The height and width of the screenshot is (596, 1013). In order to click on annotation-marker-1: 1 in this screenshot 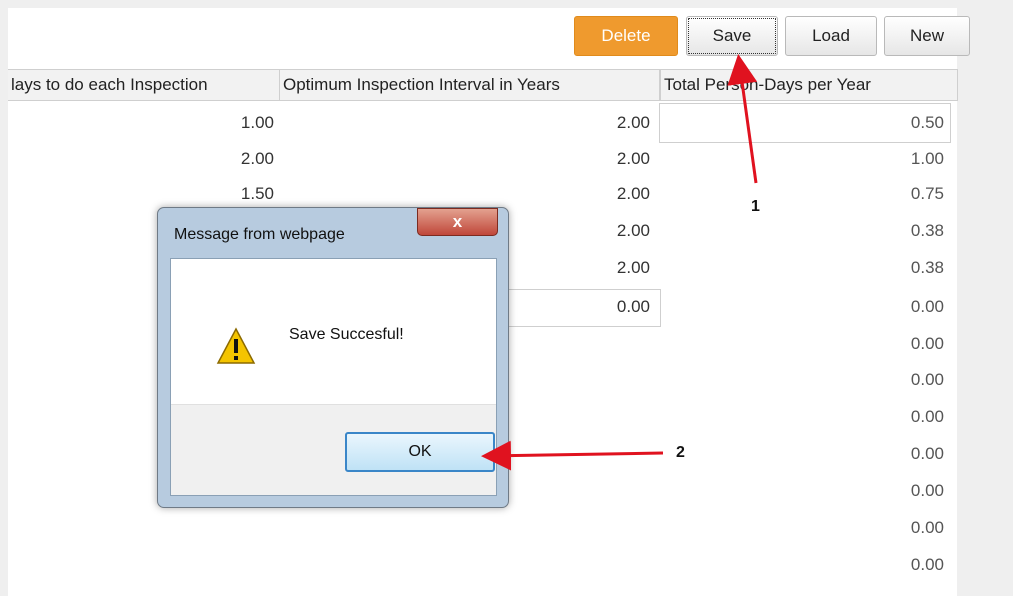, I will do `click(755, 206)`.